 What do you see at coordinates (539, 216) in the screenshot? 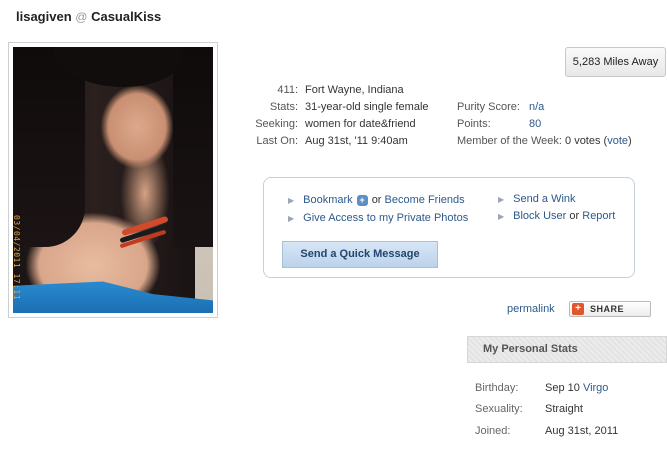
I see `block-user-link: Block User` at bounding box center [539, 216].